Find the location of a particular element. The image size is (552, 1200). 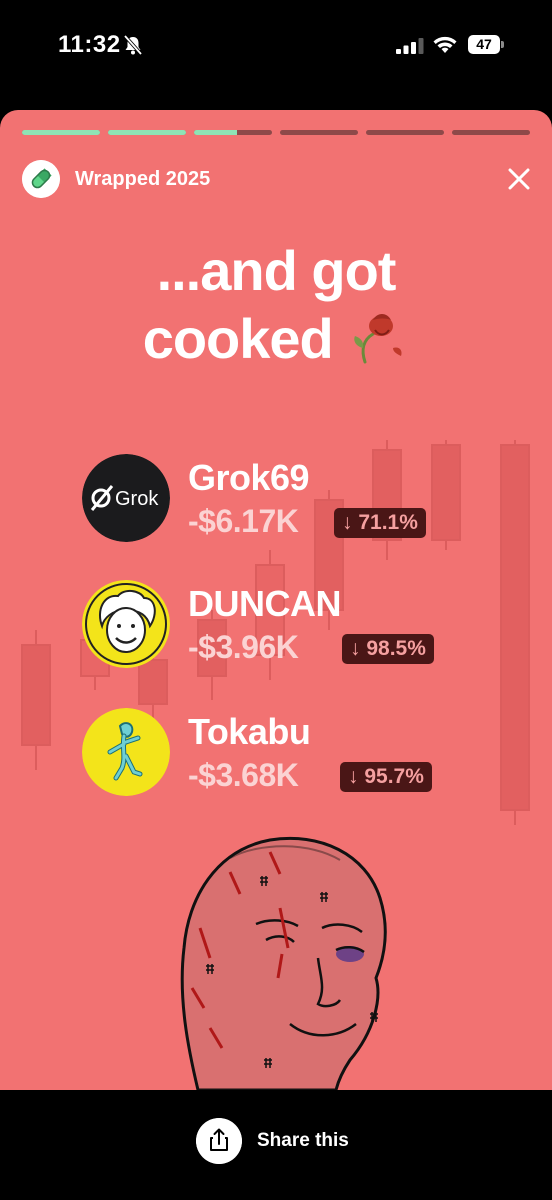

bell-slash-icon is located at coordinates (133, 45).